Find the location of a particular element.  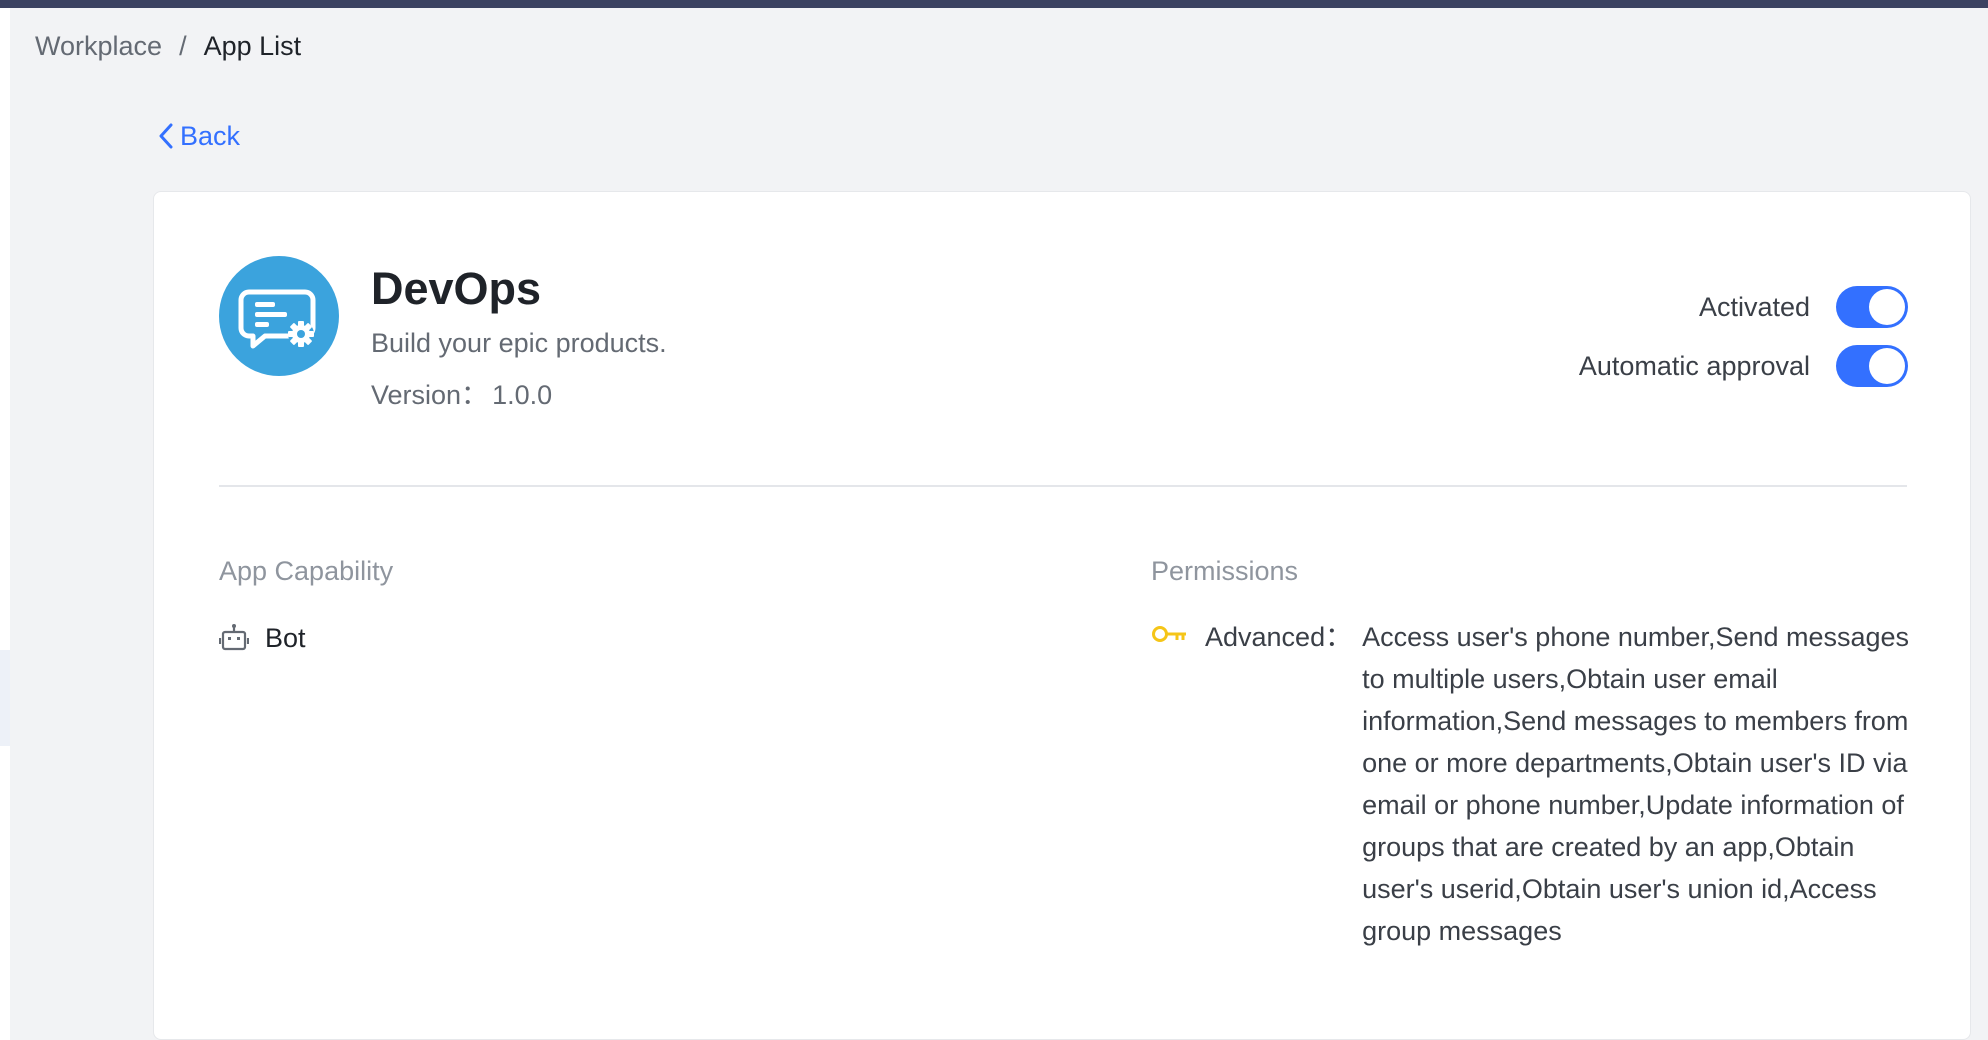

permission-level-label: Advanced： is located at coordinates (1279, 637).